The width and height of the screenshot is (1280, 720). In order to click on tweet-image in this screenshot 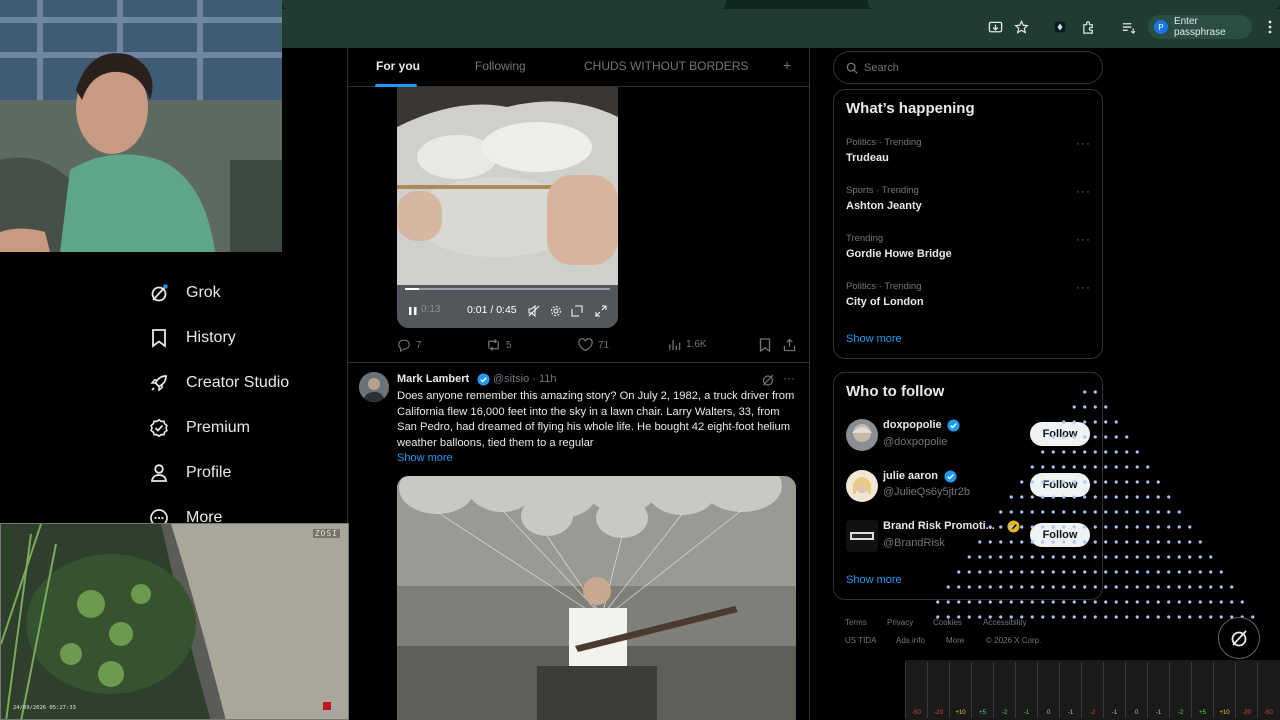, I will do `click(596, 598)`.